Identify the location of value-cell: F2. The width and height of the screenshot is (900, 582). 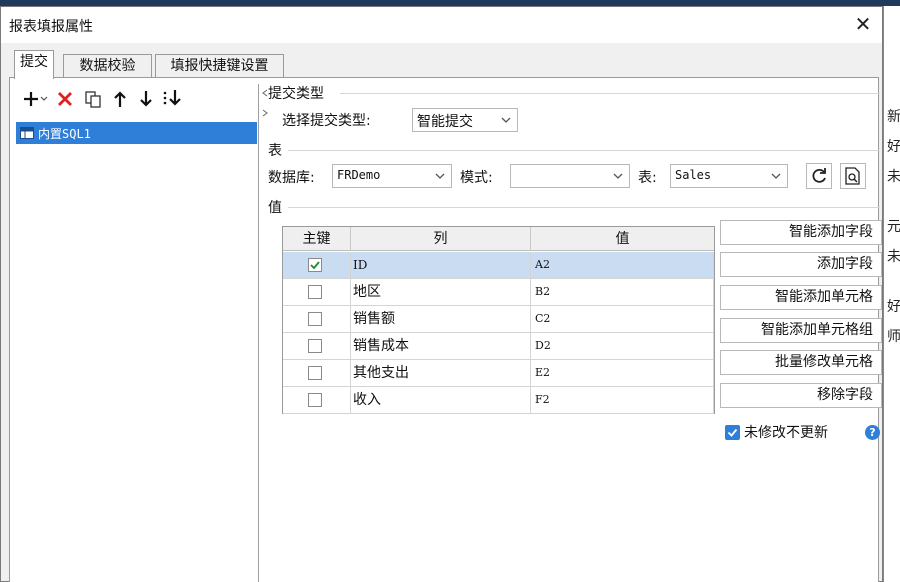
(622, 400).